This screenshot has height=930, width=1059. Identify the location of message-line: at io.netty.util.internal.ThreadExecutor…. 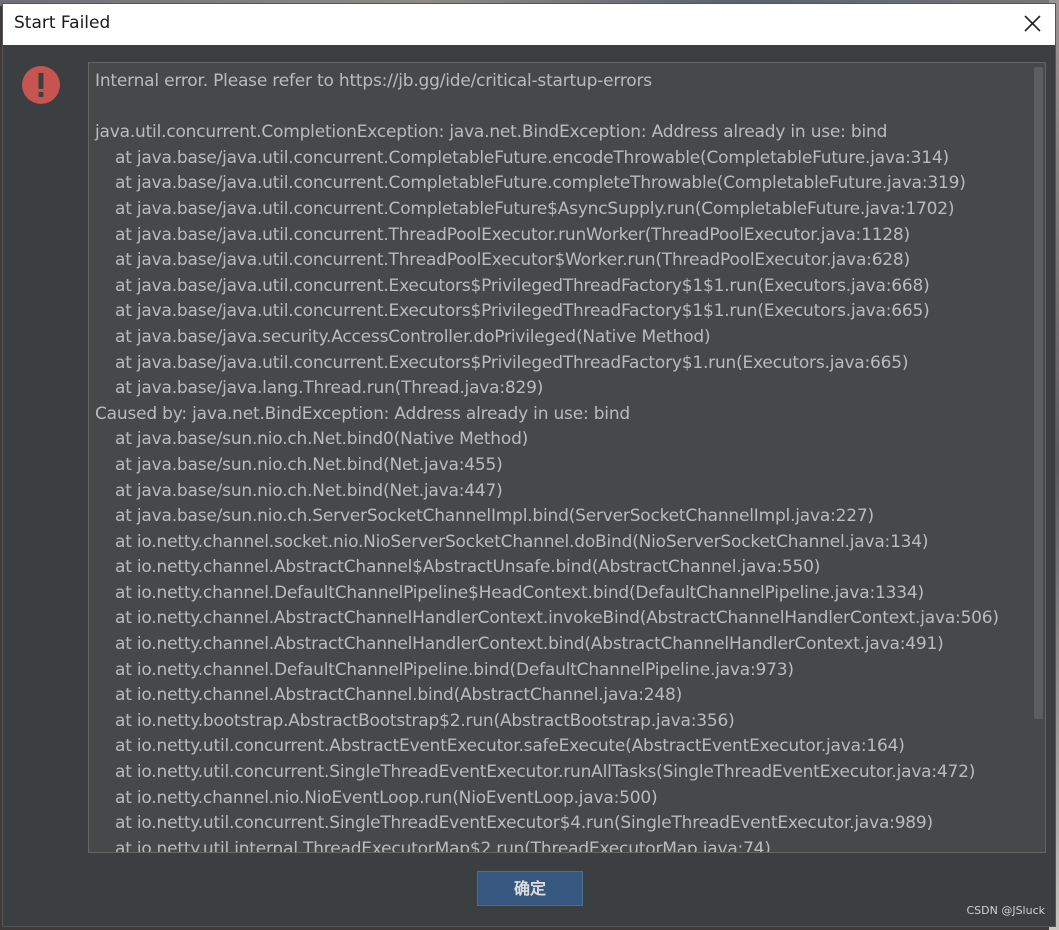
(443, 845).